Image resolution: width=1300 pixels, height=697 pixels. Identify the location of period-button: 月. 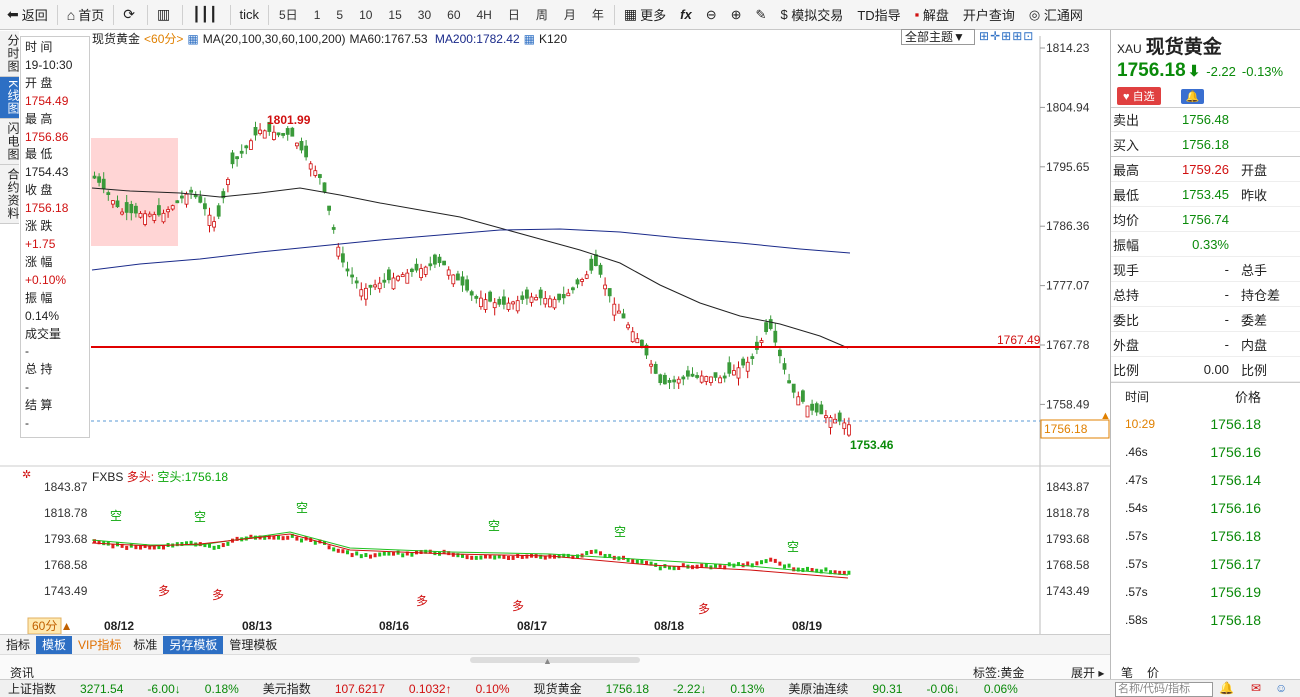
(570, 15).